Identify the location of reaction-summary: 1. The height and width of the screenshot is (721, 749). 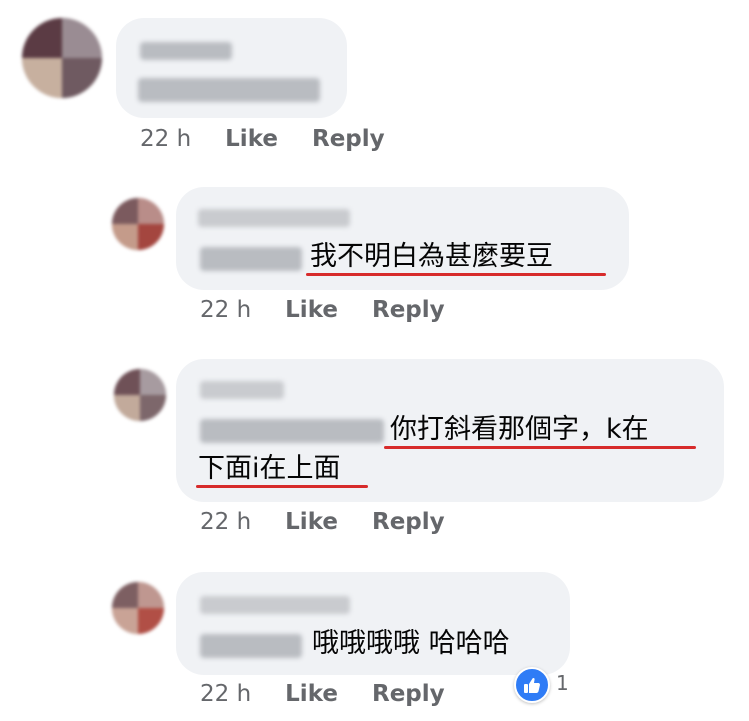
(544, 685).